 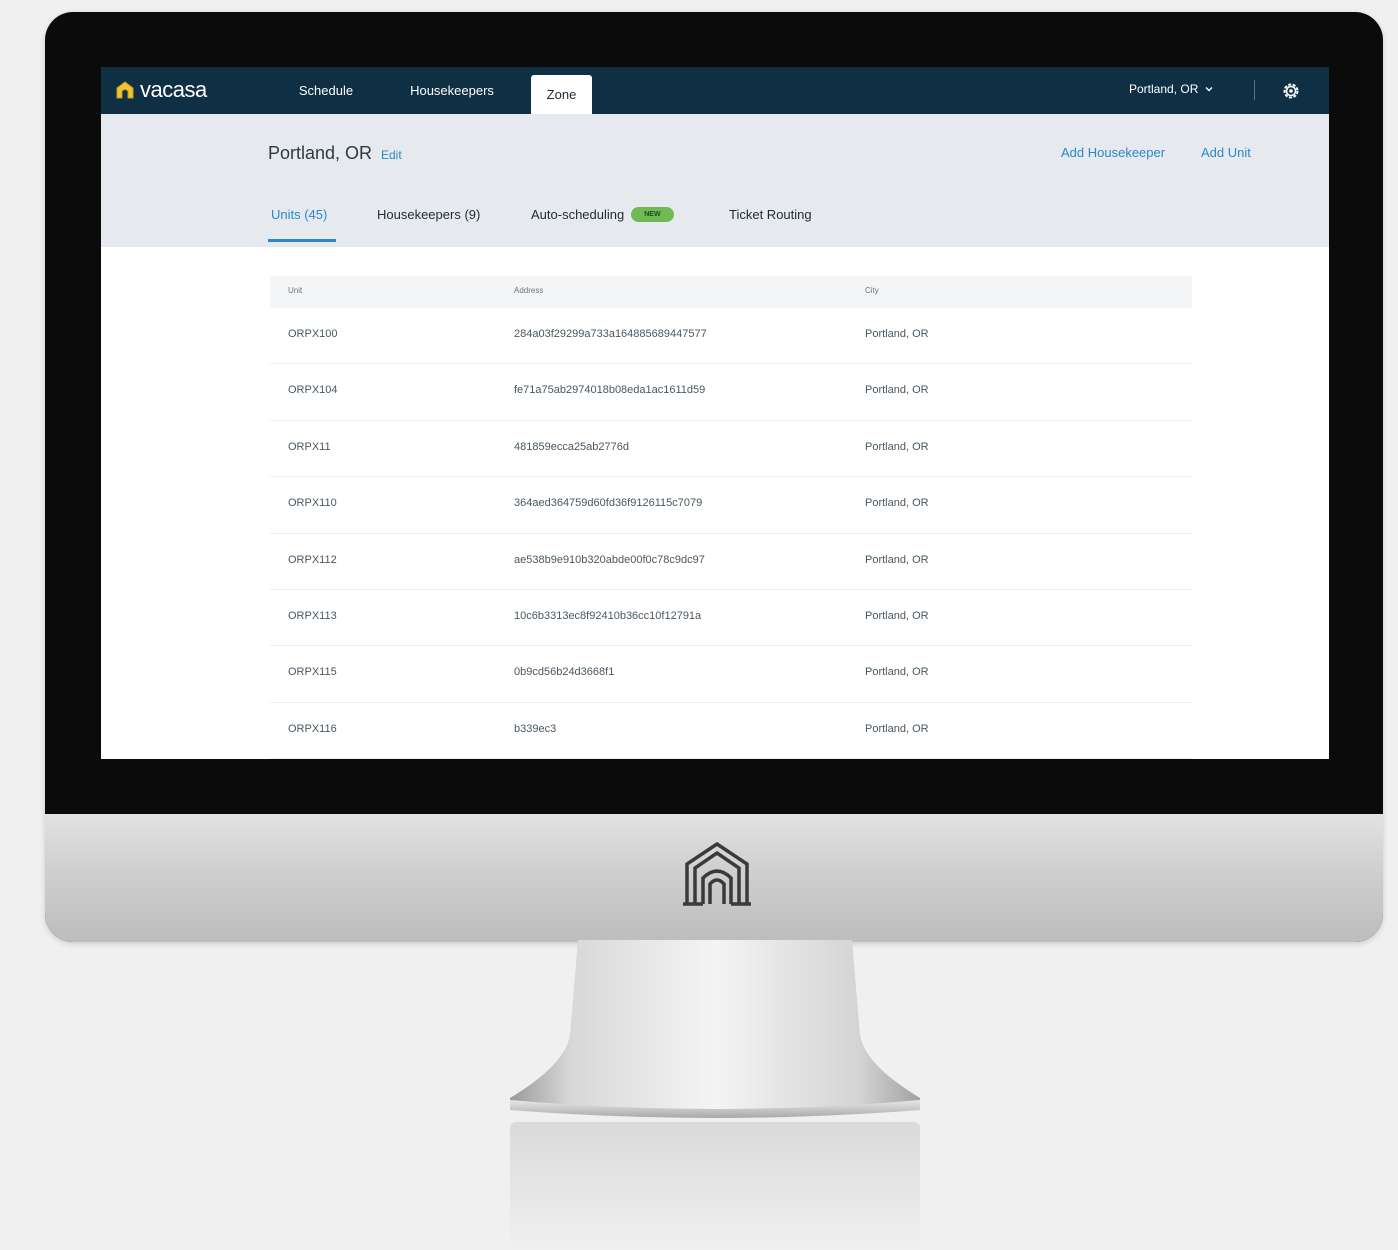 What do you see at coordinates (326, 90) in the screenshot?
I see `nav-tab-schedule: Schedule` at bounding box center [326, 90].